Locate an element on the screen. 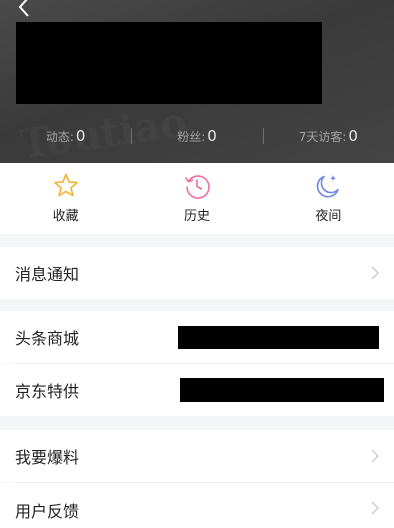 The width and height of the screenshot is (394, 528). stat-followers: 粉丝: 0 is located at coordinates (196, 136).